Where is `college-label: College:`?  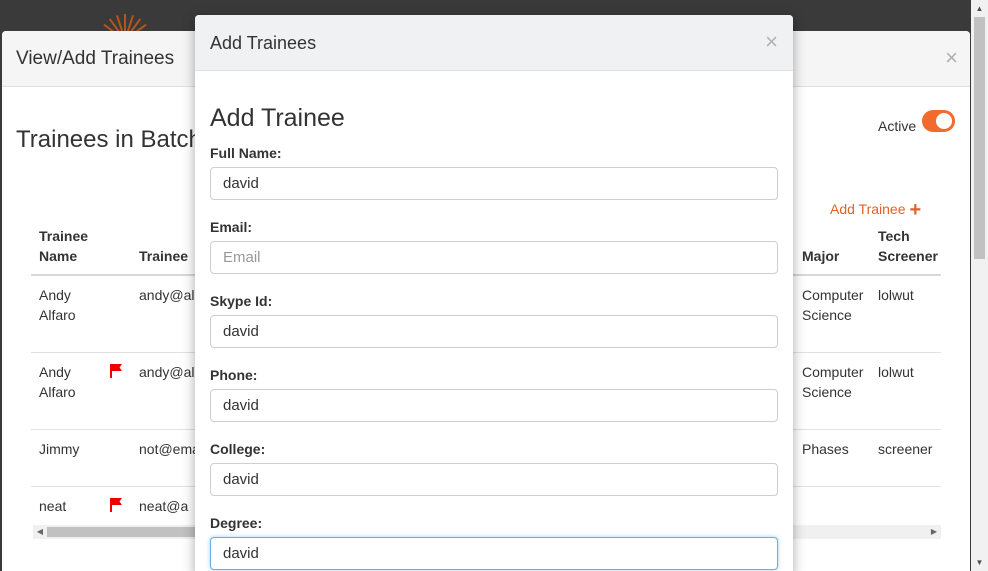 college-label: College: is located at coordinates (238, 449).